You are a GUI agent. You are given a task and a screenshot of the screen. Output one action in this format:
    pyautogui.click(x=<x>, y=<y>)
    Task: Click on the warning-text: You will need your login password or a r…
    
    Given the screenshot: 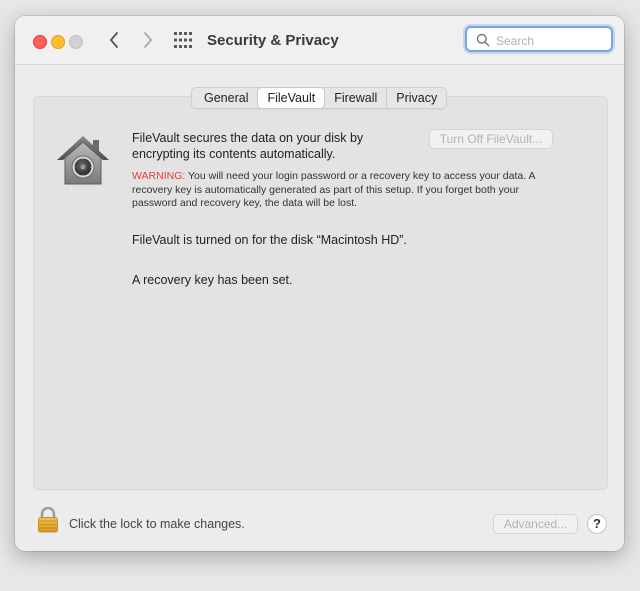 What is the action you would take?
    pyautogui.click(x=333, y=189)
    